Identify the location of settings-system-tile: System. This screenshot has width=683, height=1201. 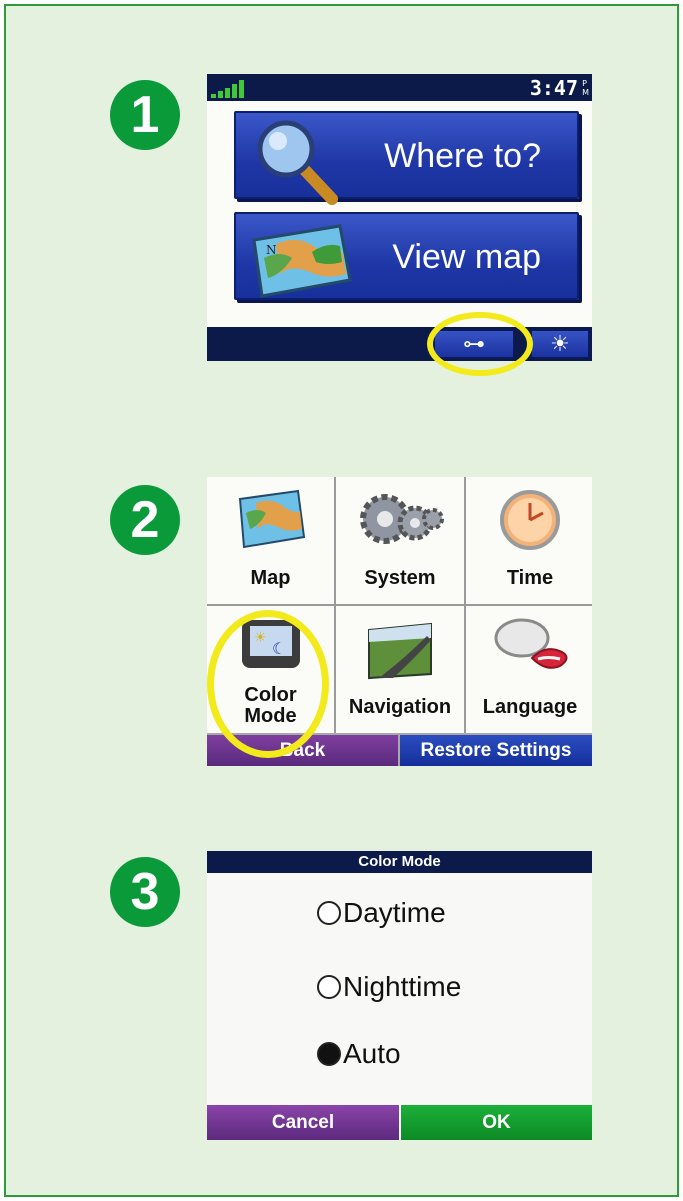
(400, 540).